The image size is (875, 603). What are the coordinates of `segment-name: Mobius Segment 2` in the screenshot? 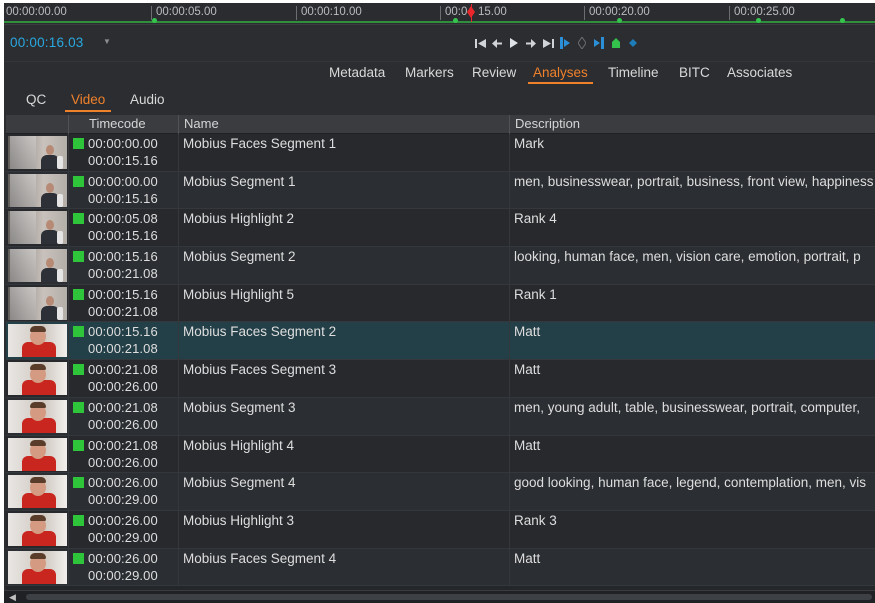 It's located at (239, 257).